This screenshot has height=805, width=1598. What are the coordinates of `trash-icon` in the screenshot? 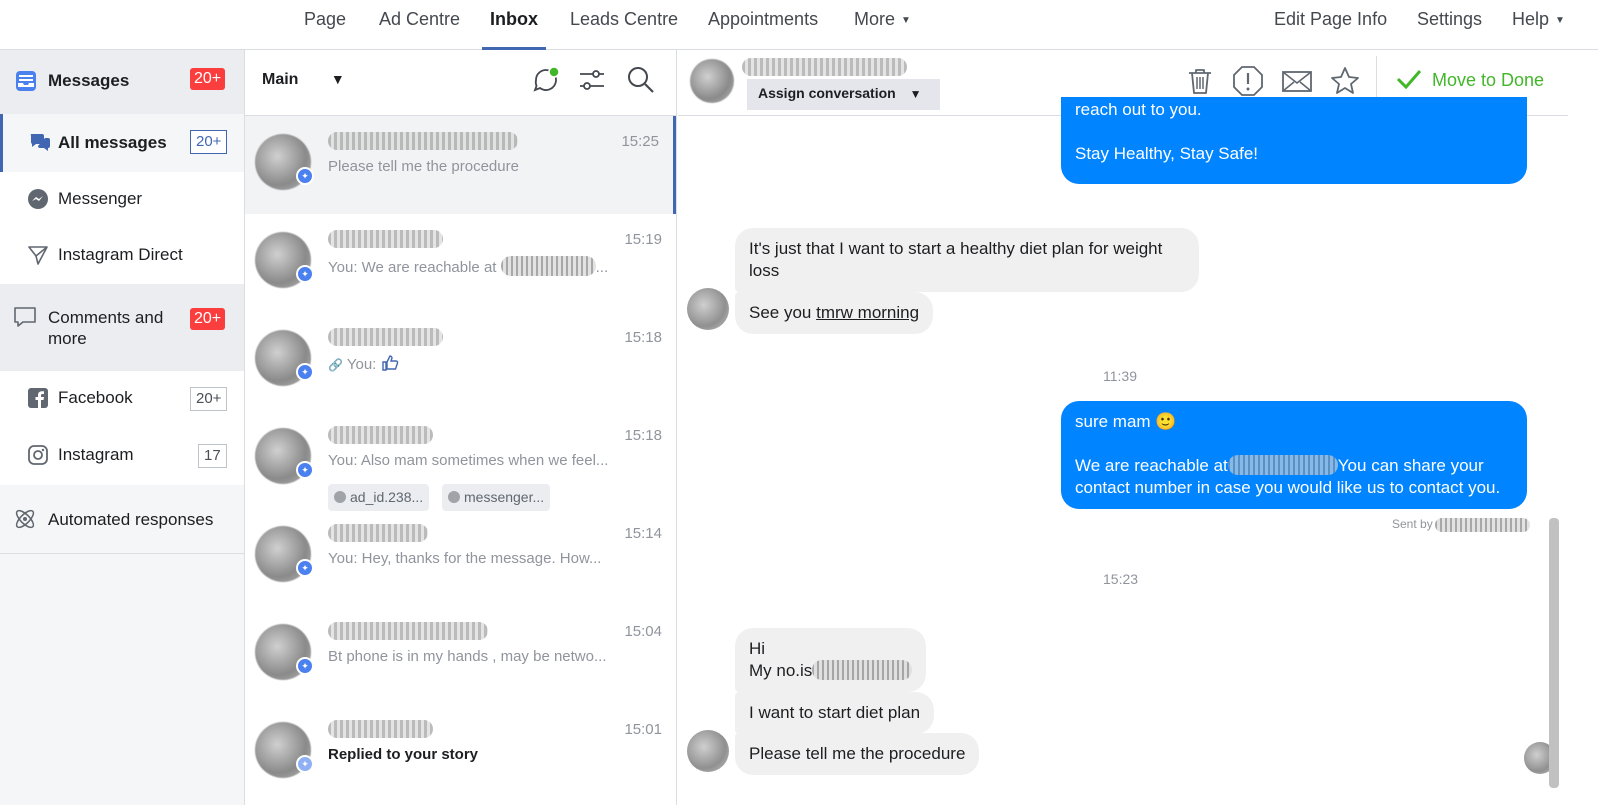 It's located at (1200, 81).